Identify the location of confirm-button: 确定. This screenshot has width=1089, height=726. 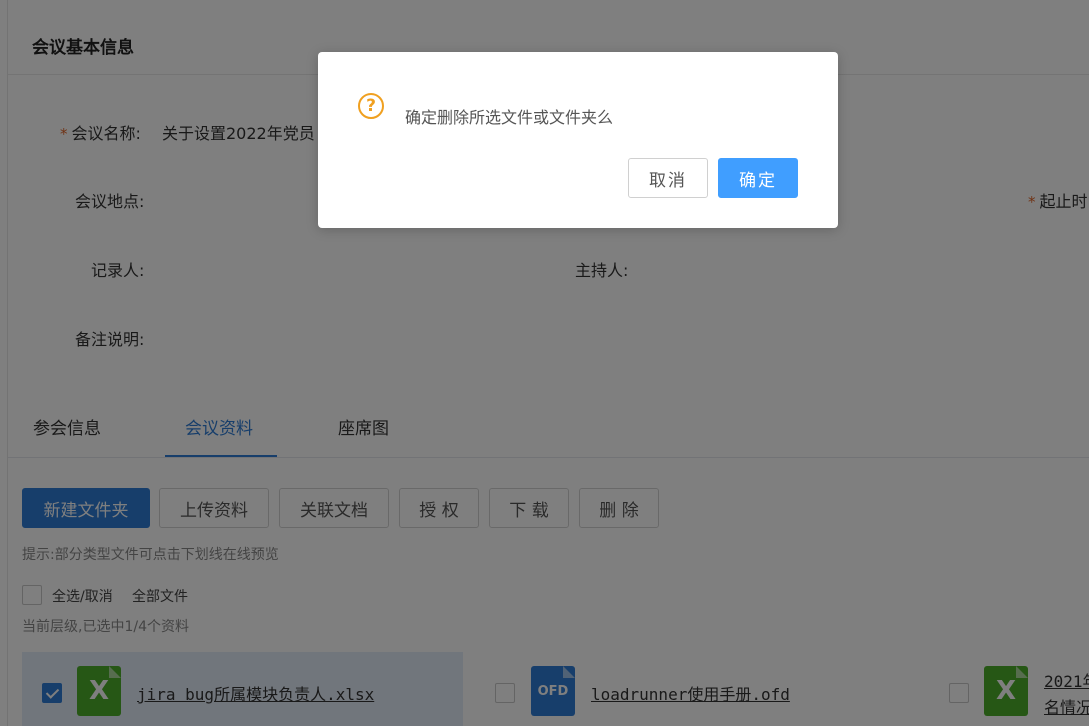
(758, 178).